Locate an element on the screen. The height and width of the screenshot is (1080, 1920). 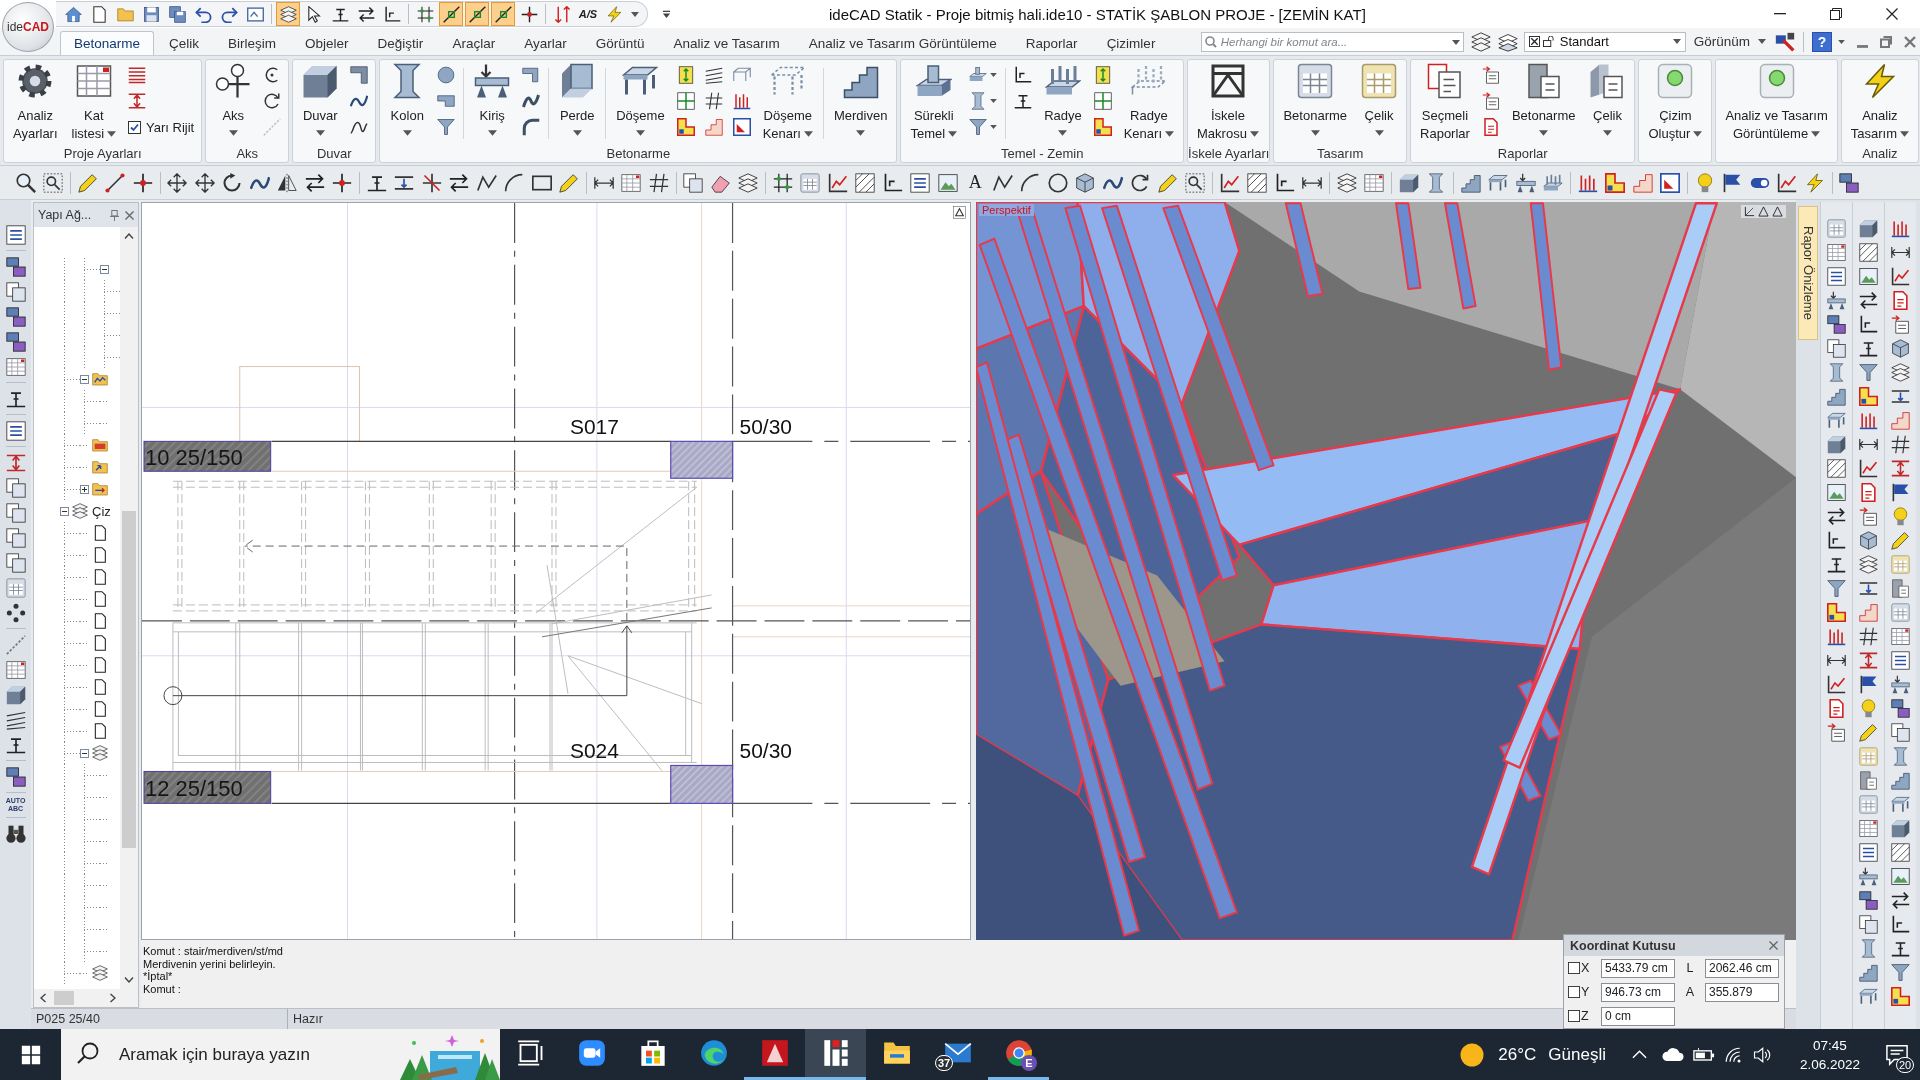
coordinate-field: 0 cm is located at coordinates (1638, 1016).